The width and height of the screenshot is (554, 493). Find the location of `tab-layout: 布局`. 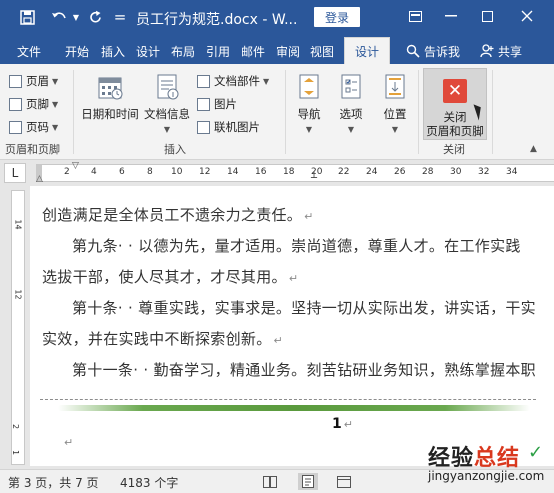

tab-layout: 布局 is located at coordinates (183, 51).